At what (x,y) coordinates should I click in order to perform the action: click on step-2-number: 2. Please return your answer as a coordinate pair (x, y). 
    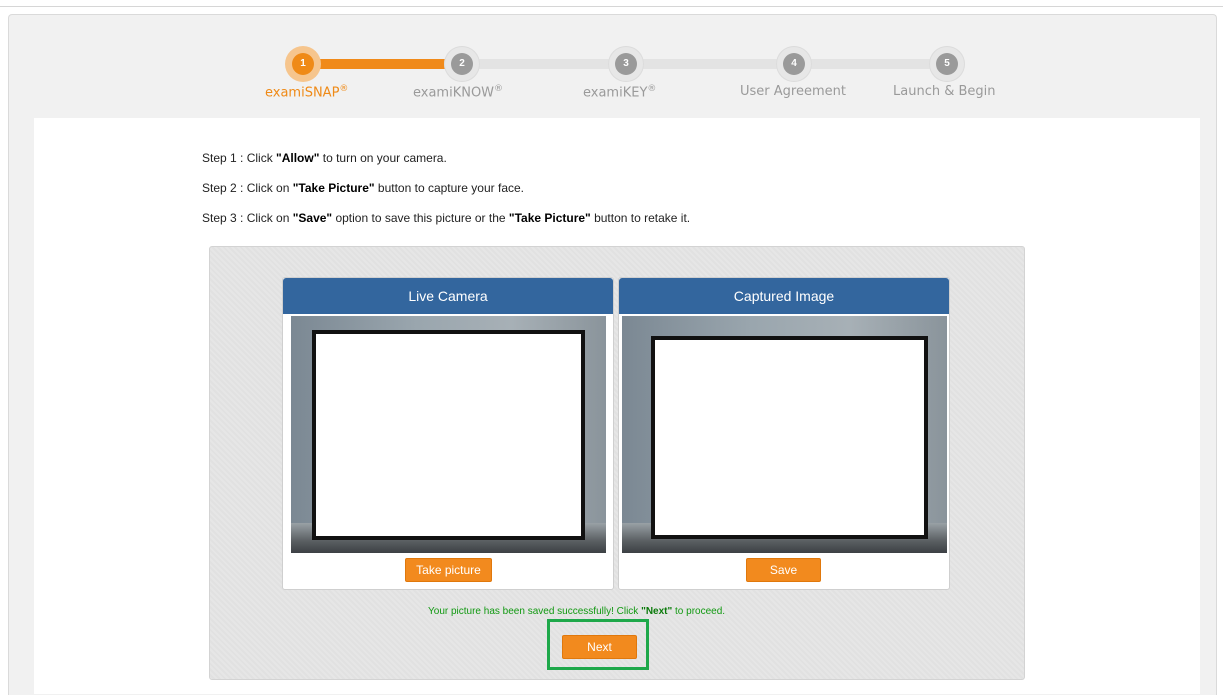
    Looking at the image, I should click on (462, 64).